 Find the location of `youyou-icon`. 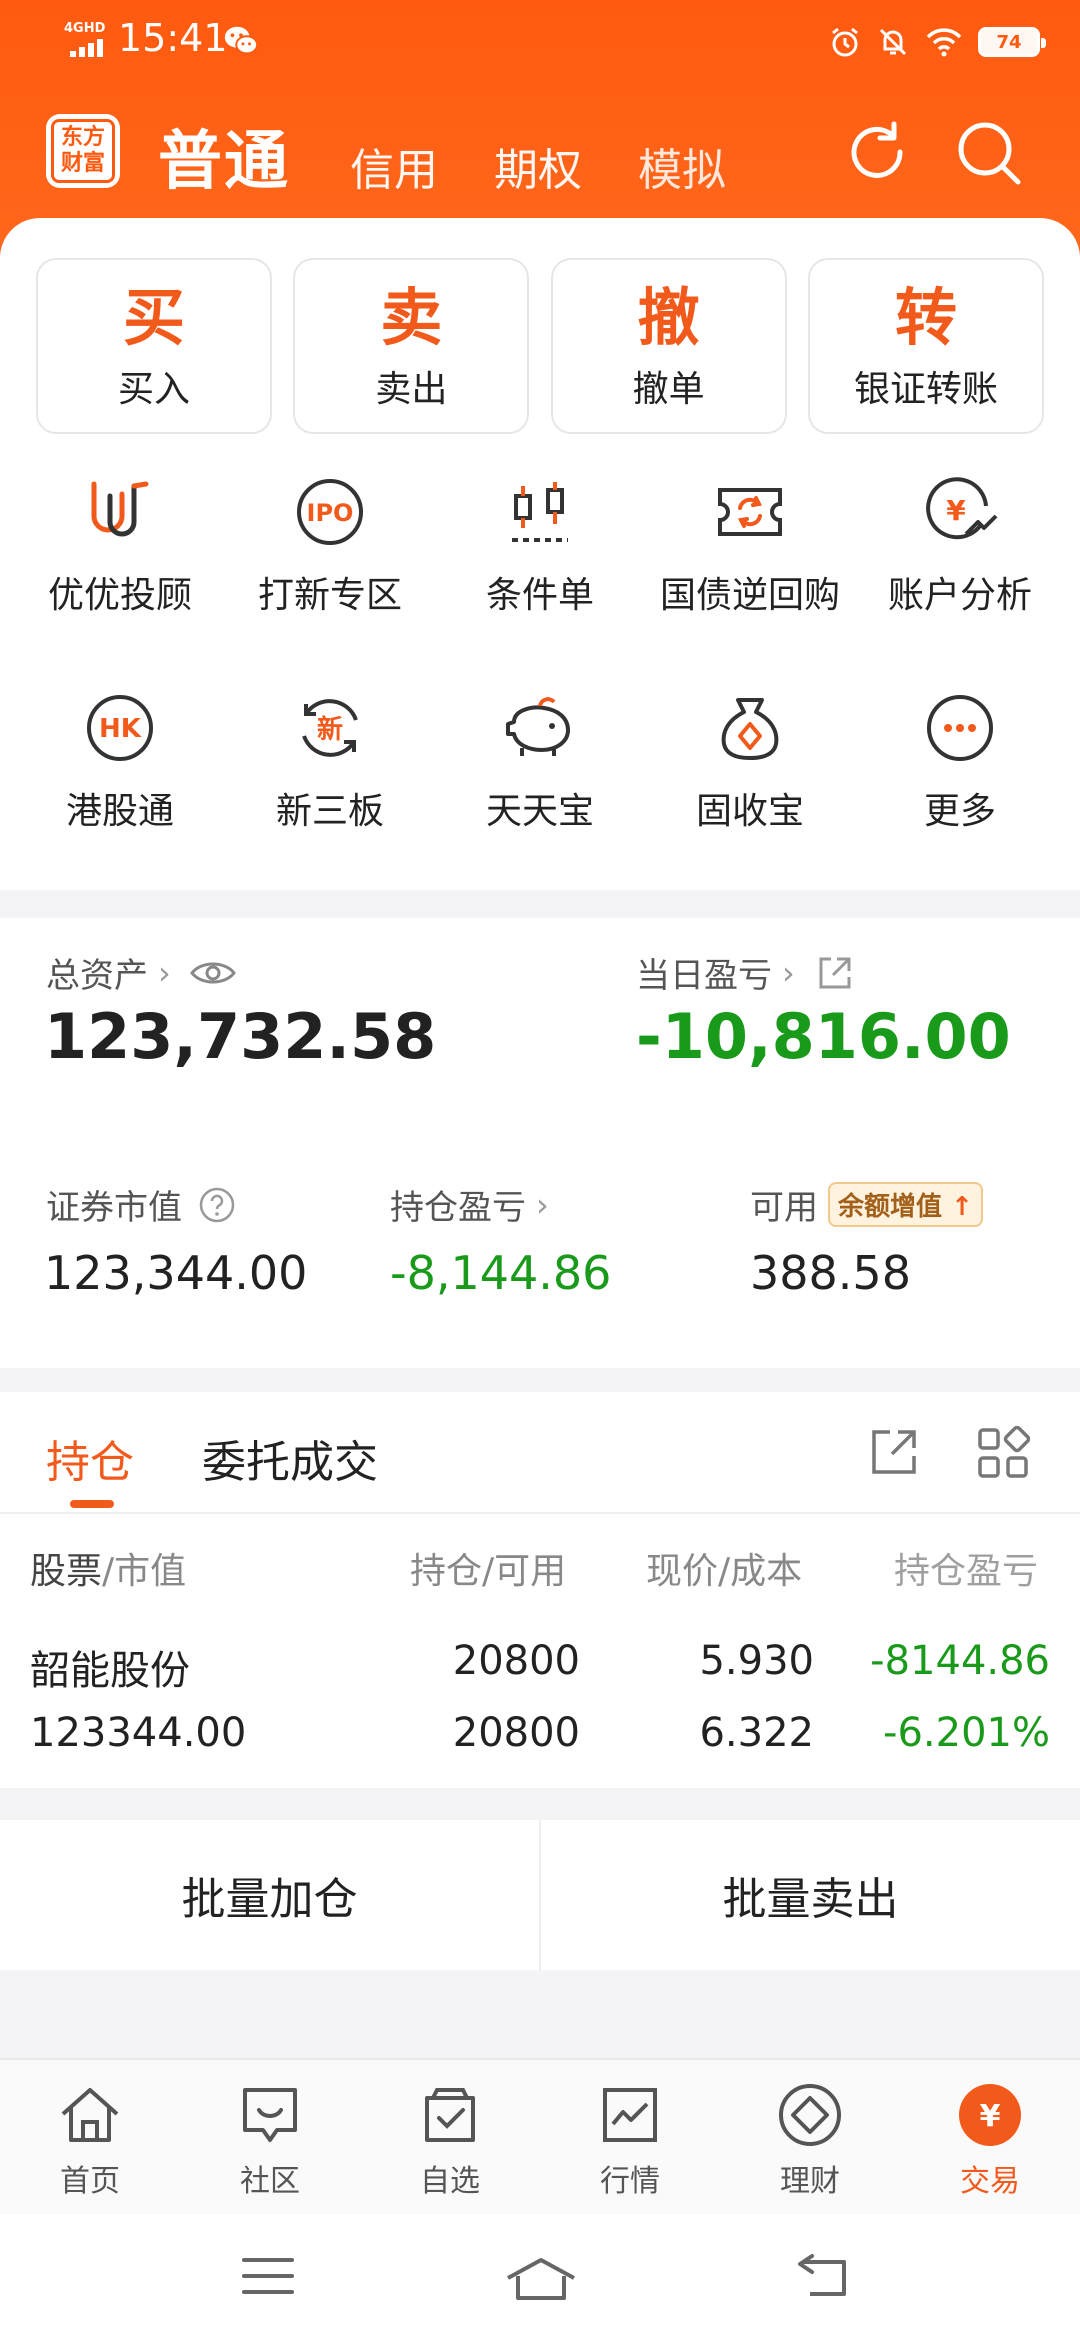

youyou-icon is located at coordinates (120, 509).